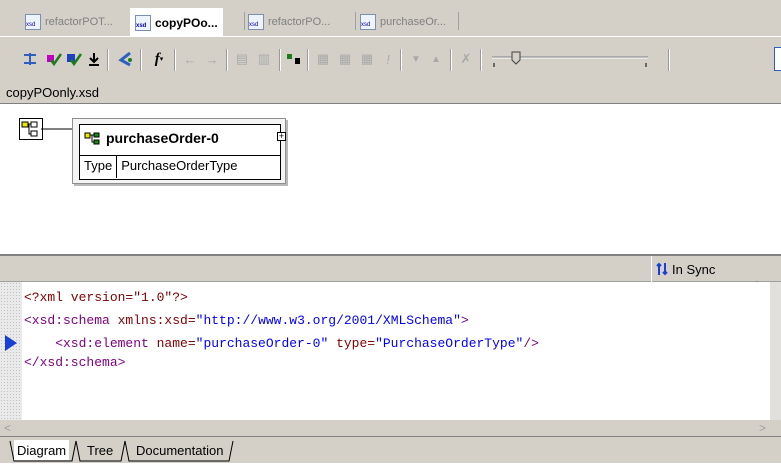  I want to click on type-row: Type PurchaseOrderType, so click(180, 166).